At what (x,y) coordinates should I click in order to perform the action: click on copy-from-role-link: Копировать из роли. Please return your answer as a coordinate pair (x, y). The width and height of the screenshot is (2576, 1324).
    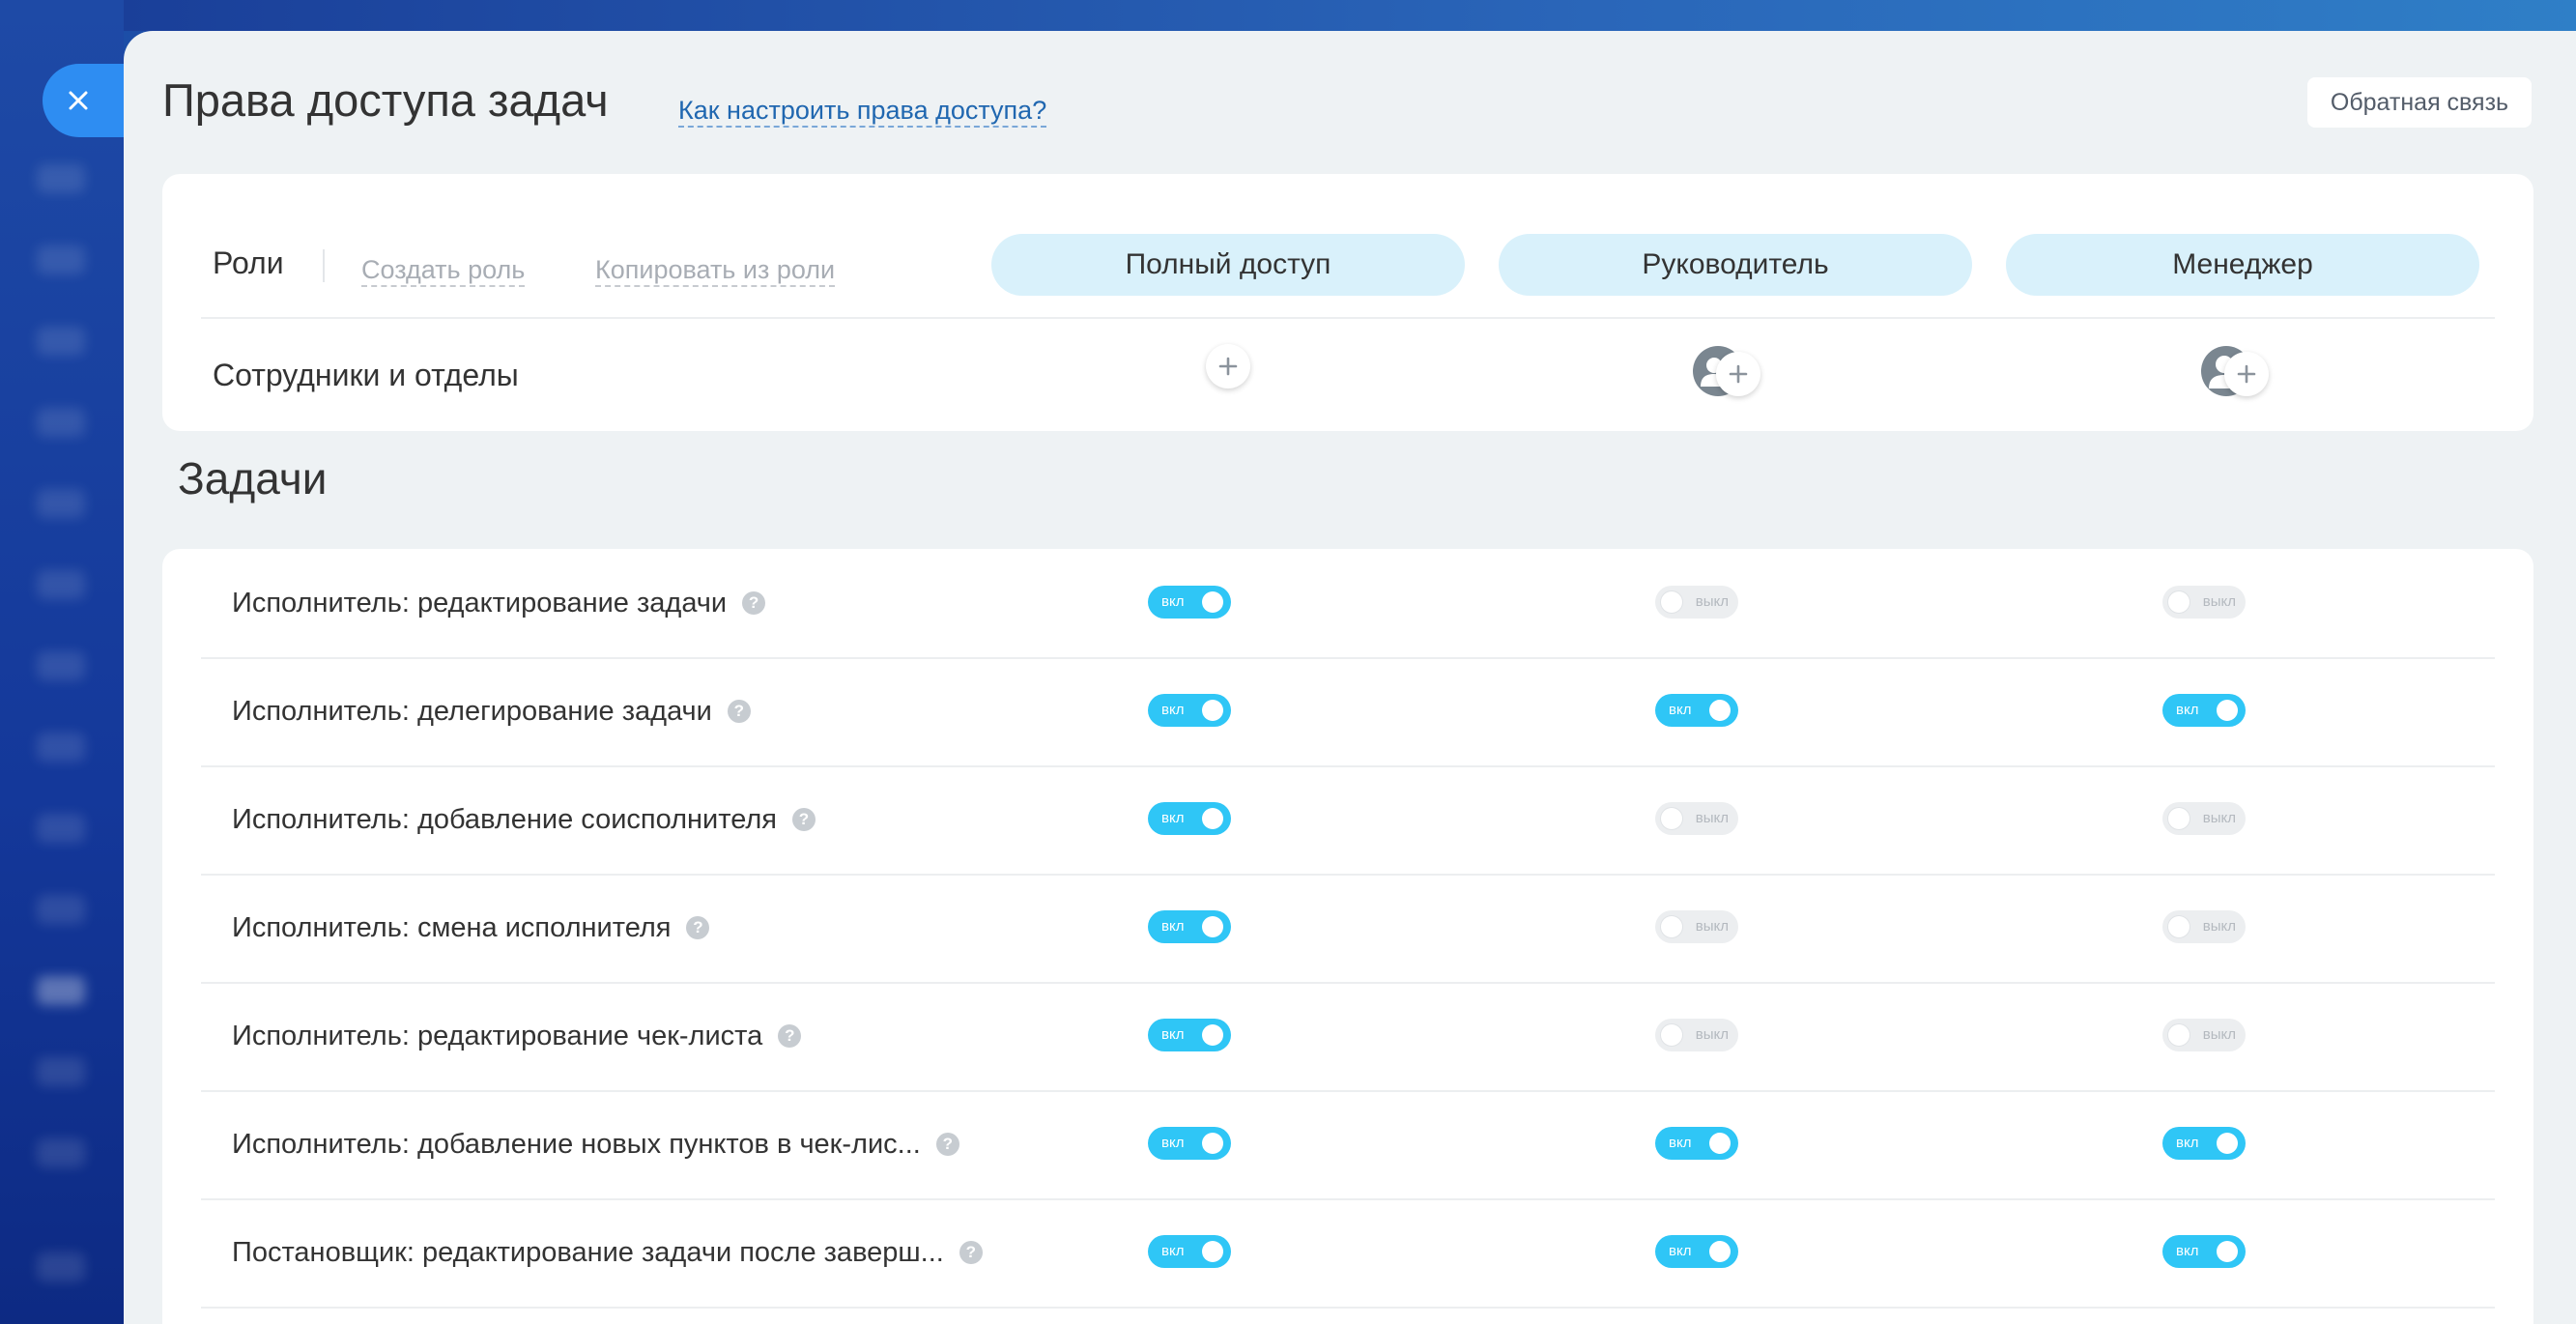
    Looking at the image, I should click on (716, 271).